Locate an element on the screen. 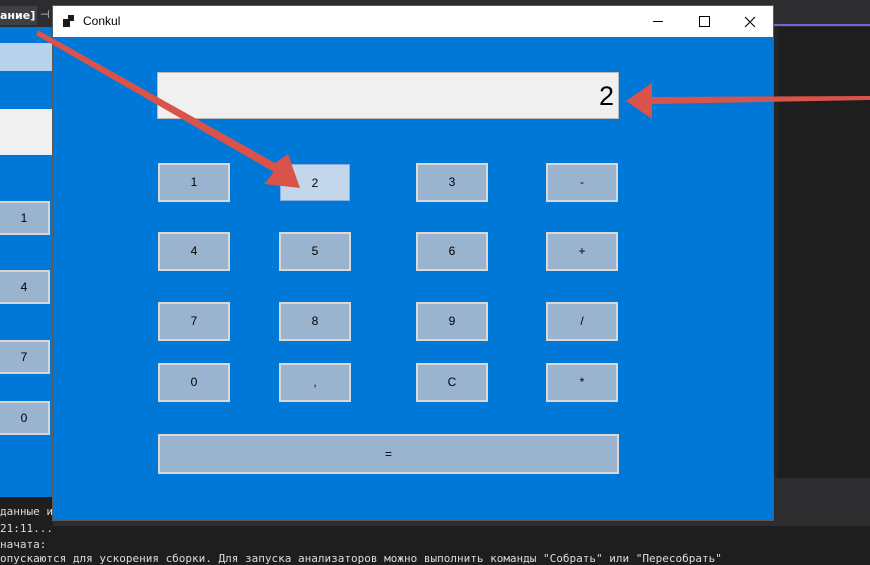  button-1: 1 is located at coordinates (194, 182).